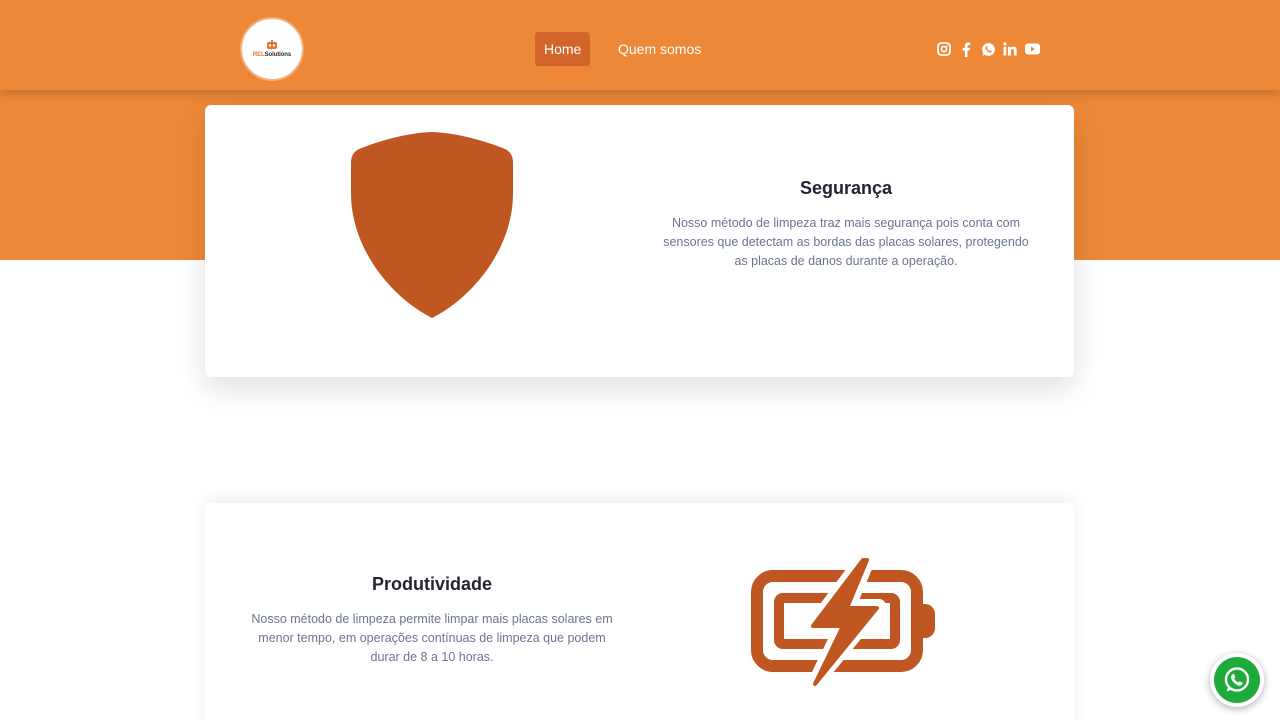  Describe the element at coordinates (432, 225) in the screenshot. I see `shield-icon` at that location.